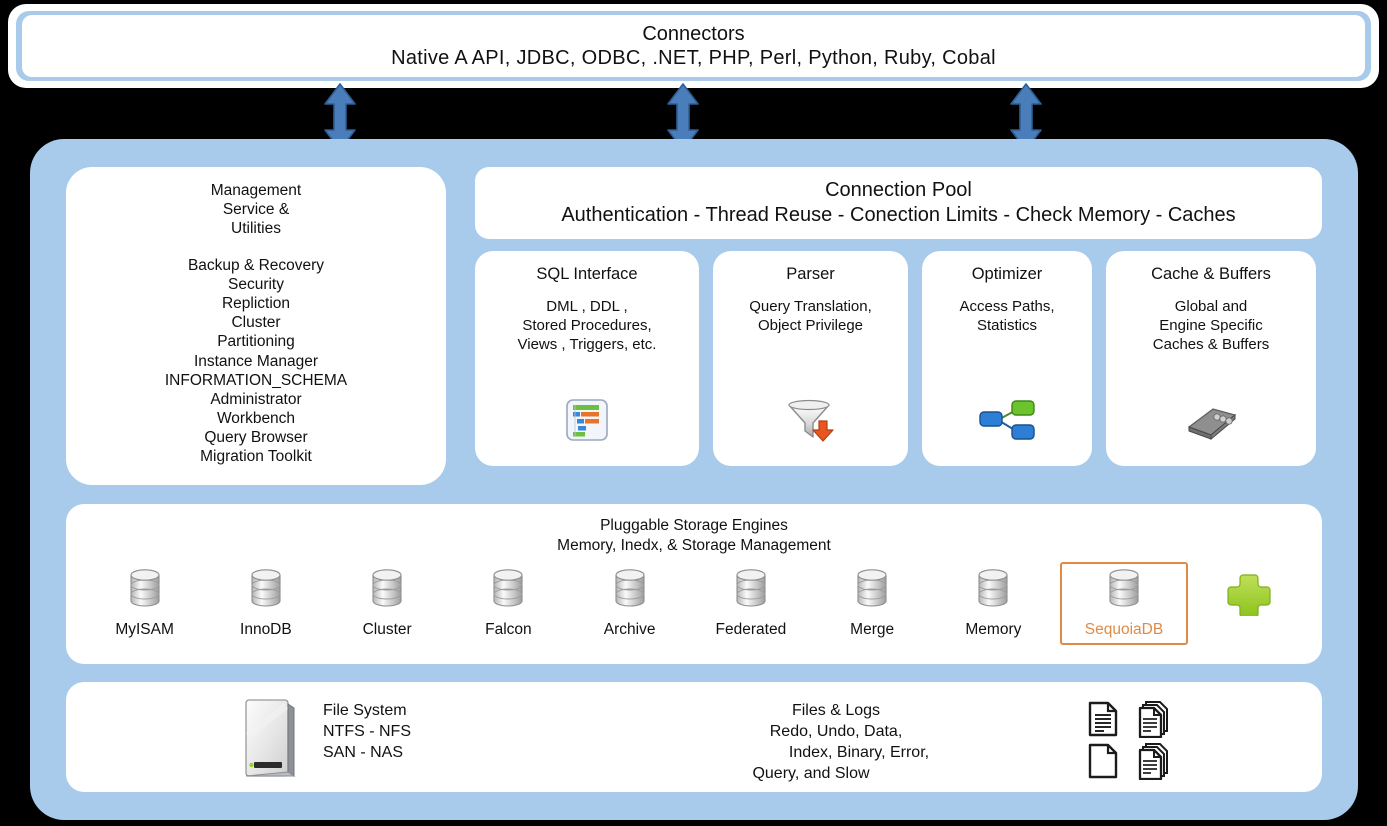 This screenshot has height=826, width=1387. What do you see at coordinates (1007, 274) in the screenshot?
I see `optimizer-title: Optimizer` at bounding box center [1007, 274].